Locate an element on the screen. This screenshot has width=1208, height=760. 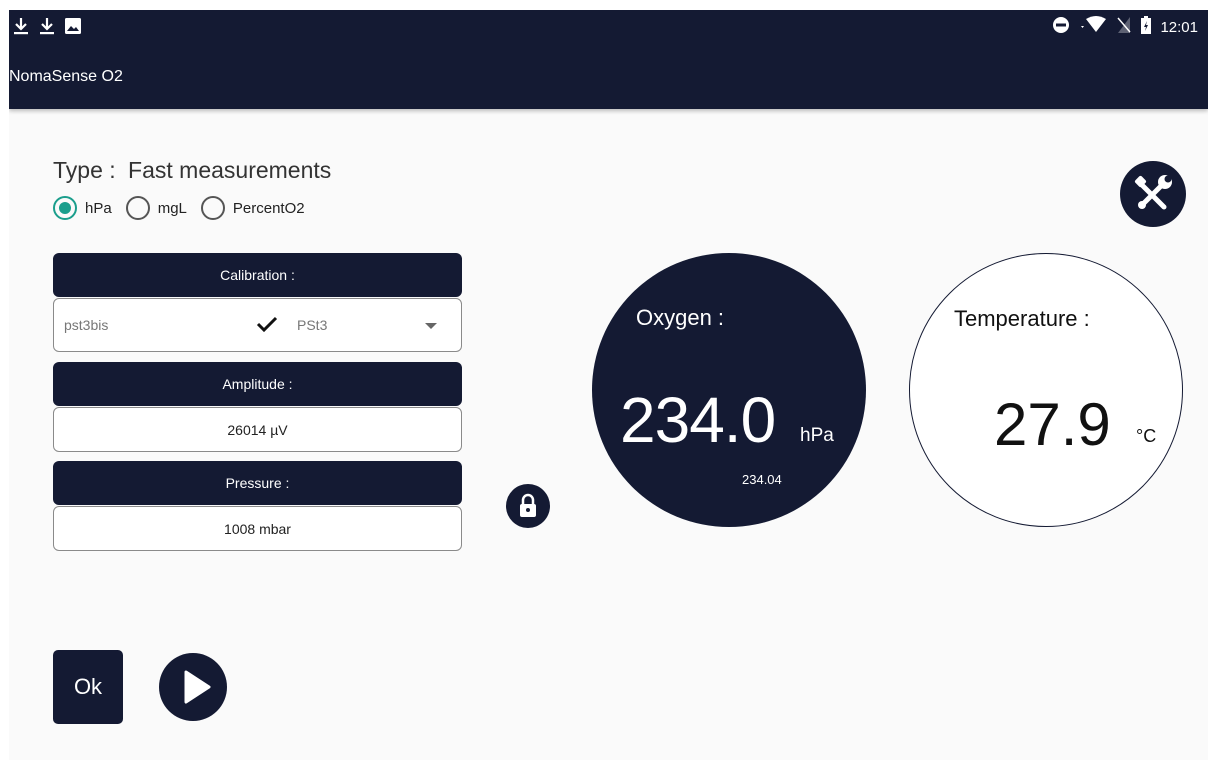
radio-checked-icon is located at coordinates (65, 208).